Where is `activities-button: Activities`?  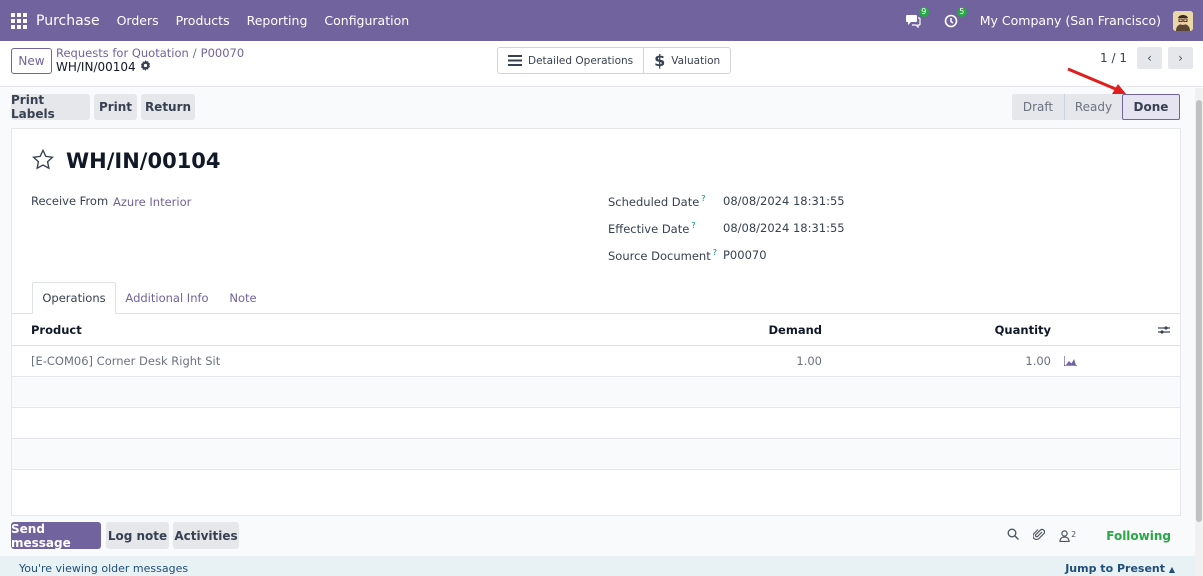 activities-button: Activities is located at coordinates (206, 535).